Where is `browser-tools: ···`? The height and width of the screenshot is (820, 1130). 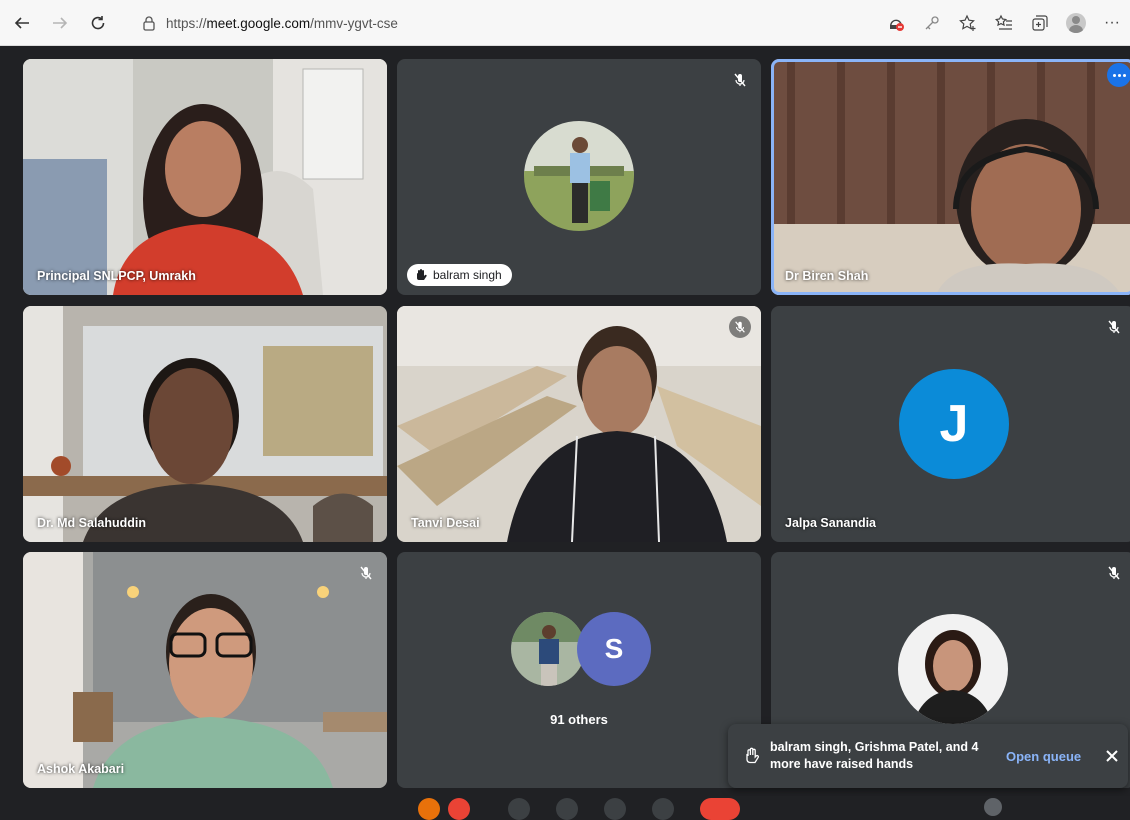
browser-tools: ··· is located at coordinates (1004, 23).